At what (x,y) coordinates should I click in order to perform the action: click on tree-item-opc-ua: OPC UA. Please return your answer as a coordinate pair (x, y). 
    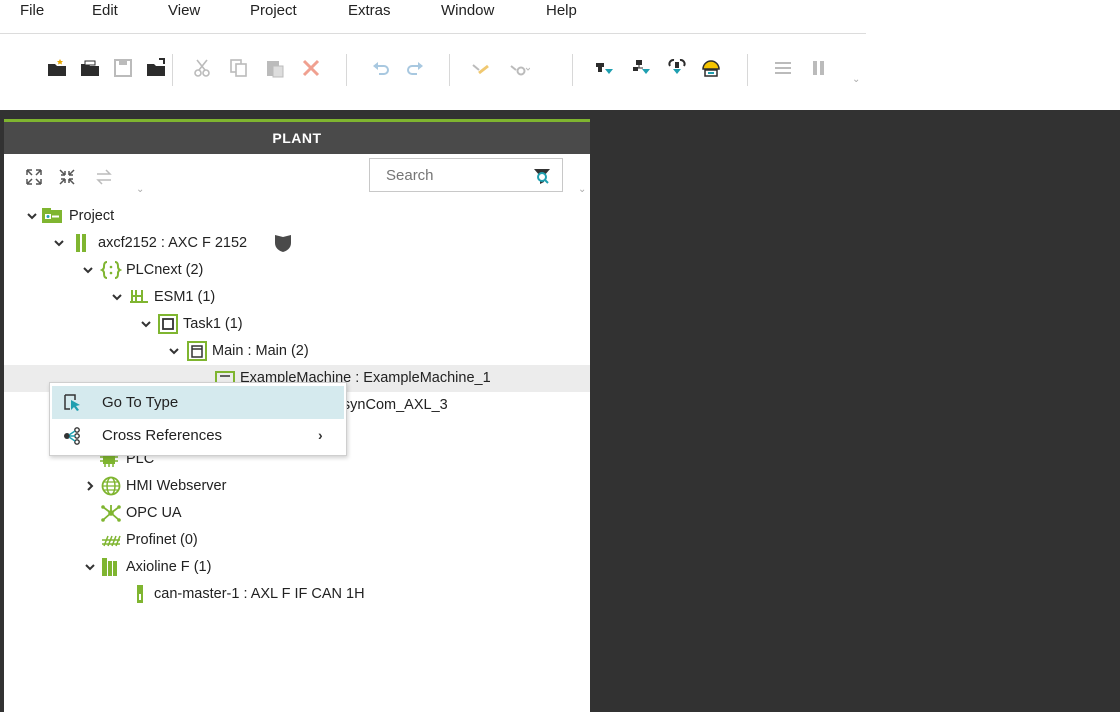
    Looking at the image, I should click on (297, 513).